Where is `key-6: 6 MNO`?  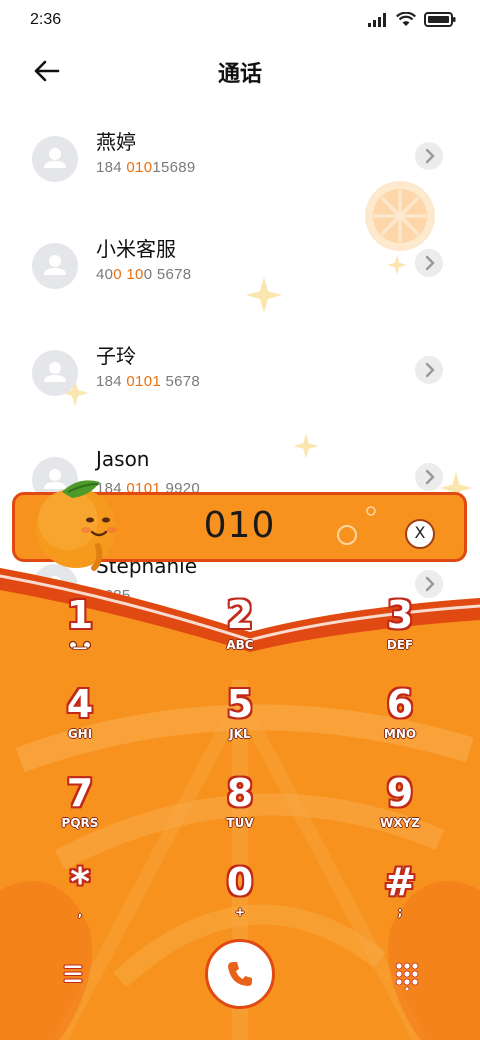 key-6: 6 MNO is located at coordinates (400, 723).